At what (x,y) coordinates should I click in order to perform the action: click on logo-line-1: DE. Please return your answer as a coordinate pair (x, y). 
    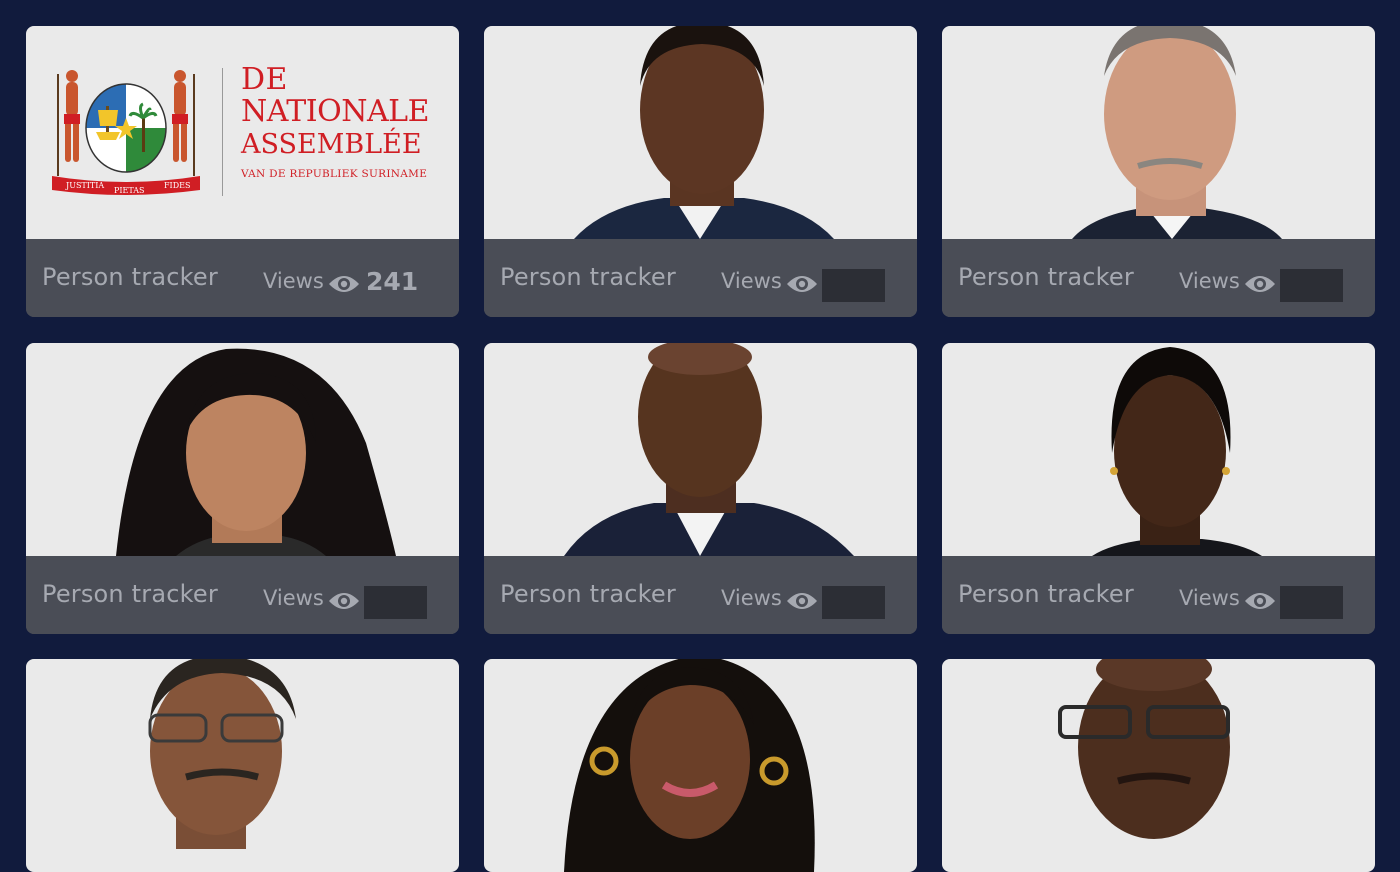
    Looking at the image, I should click on (264, 79).